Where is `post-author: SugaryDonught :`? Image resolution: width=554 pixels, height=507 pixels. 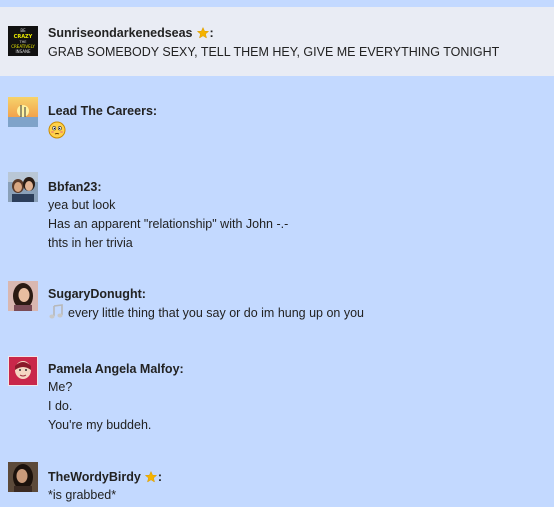
post-author: SugaryDonught : is located at coordinates (97, 294).